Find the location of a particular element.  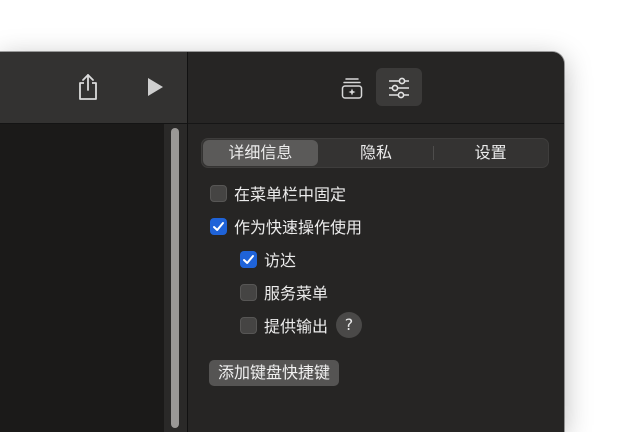

segment-privacy: 隐私 is located at coordinates (376, 153).